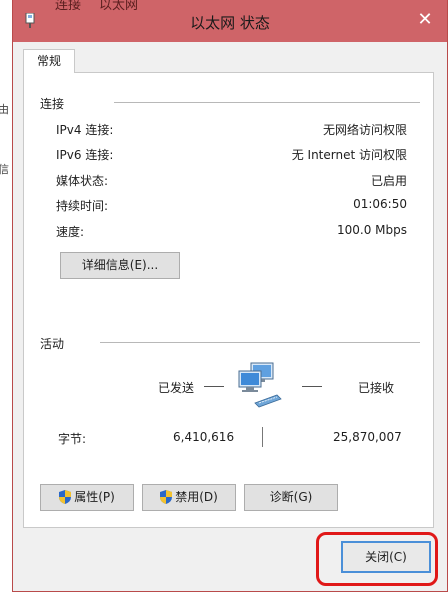 The width and height of the screenshot is (448, 592). What do you see at coordinates (82, 206) in the screenshot?
I see `duration-label: 持续时间:` at bounding box center [82, 206].